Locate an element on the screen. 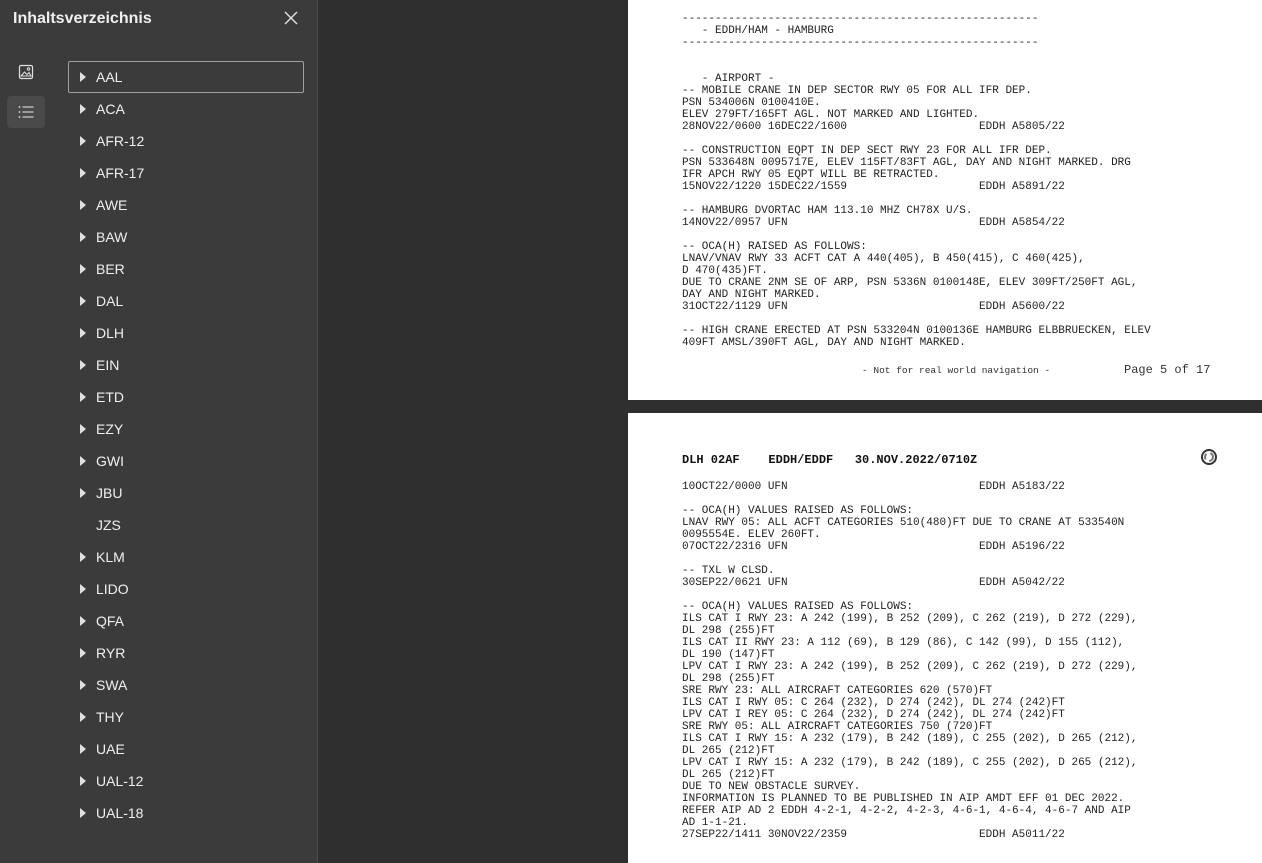 The height and width of the screenshot is (863, 1262). toc-item-label: AFR-17 is located at coordinates (120, 173).